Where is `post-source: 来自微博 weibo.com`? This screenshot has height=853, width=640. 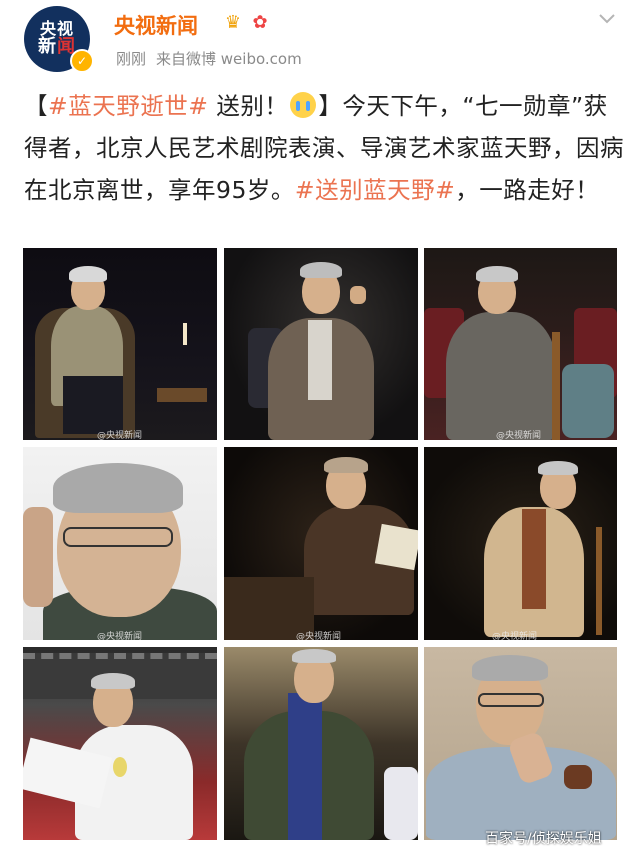 post-source: 来自微博 weibo.com is located at coordinates (229, 59).